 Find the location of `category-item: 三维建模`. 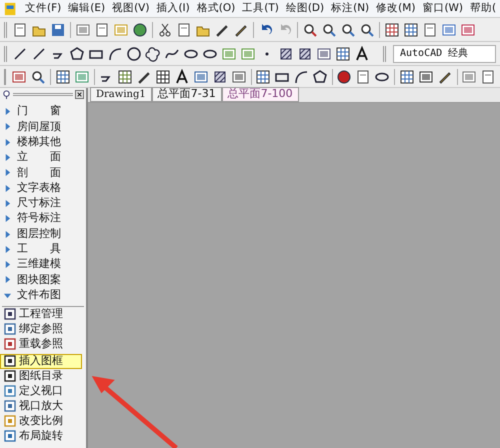

category-item: 三维建模 is located at coordinates (43, 264).